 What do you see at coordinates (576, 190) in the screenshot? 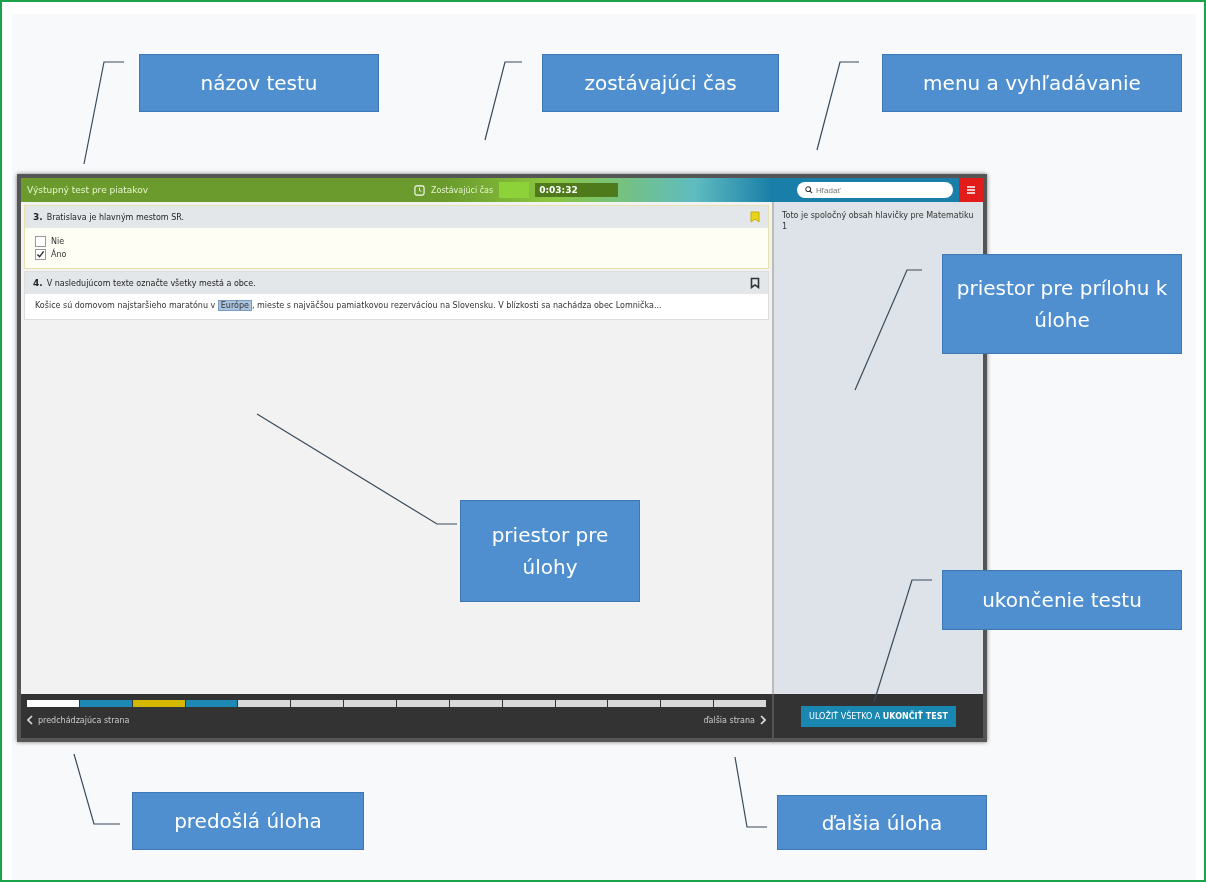
I see `timer-value: 0:03:32` at bounding box center [576, 190].